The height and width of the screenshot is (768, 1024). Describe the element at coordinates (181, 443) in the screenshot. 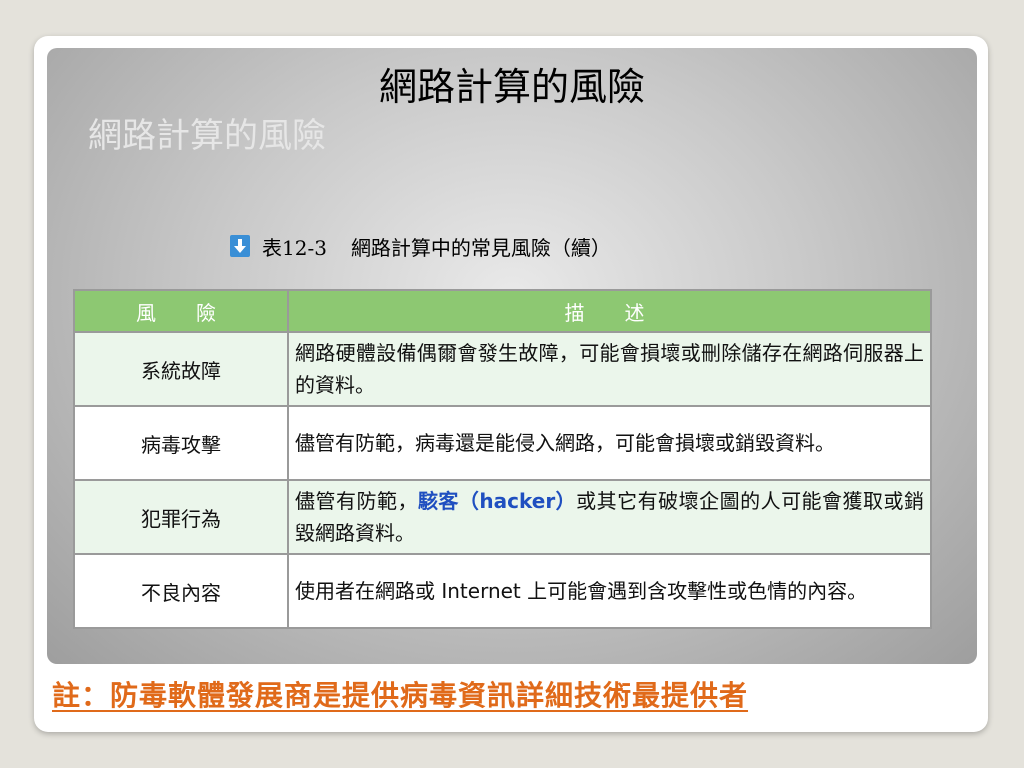

I see `risk-name: 病毒攻擊` at that location.